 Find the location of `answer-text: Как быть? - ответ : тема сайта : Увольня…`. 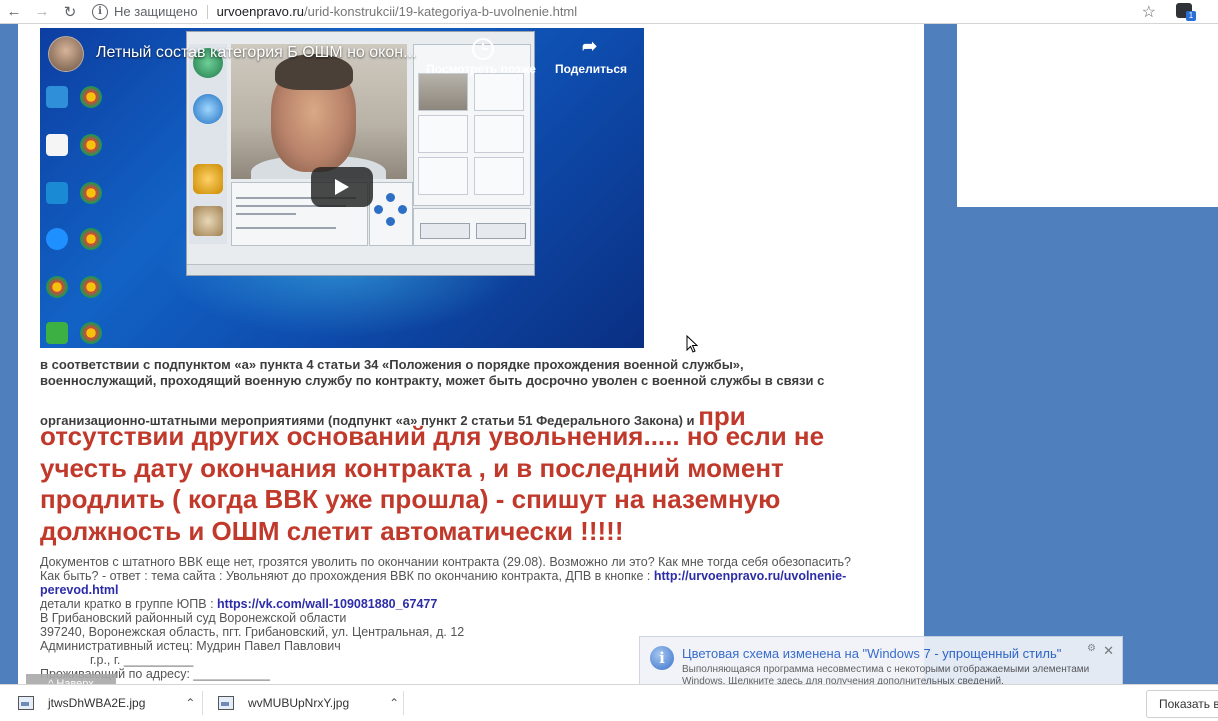

answer-text: Как быть? - ответ : тема сайта : Увольня… is located at coordinates (347, 576).